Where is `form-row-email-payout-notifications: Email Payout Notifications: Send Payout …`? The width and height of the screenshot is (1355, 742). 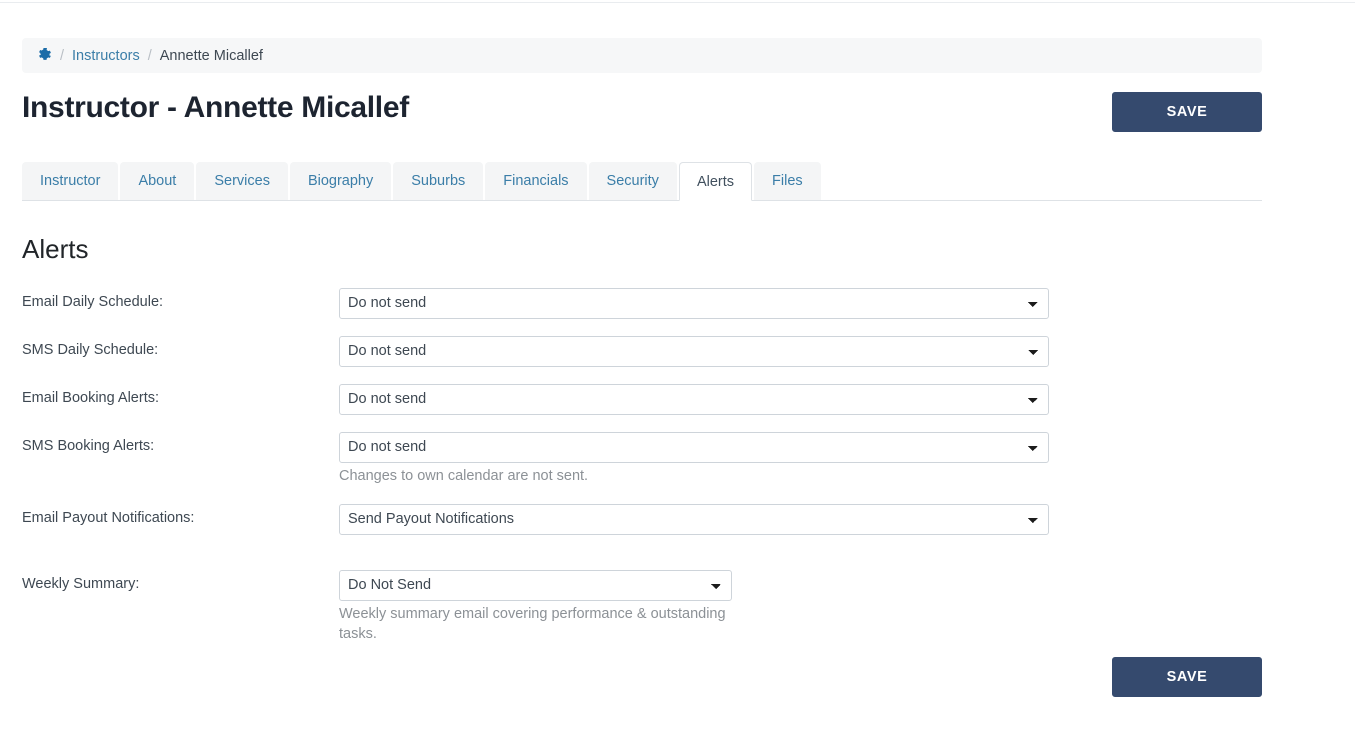
form-row-email-payout-notifications: Email Payout Notifications: Send Payout … is located at coordinates (642, 528).